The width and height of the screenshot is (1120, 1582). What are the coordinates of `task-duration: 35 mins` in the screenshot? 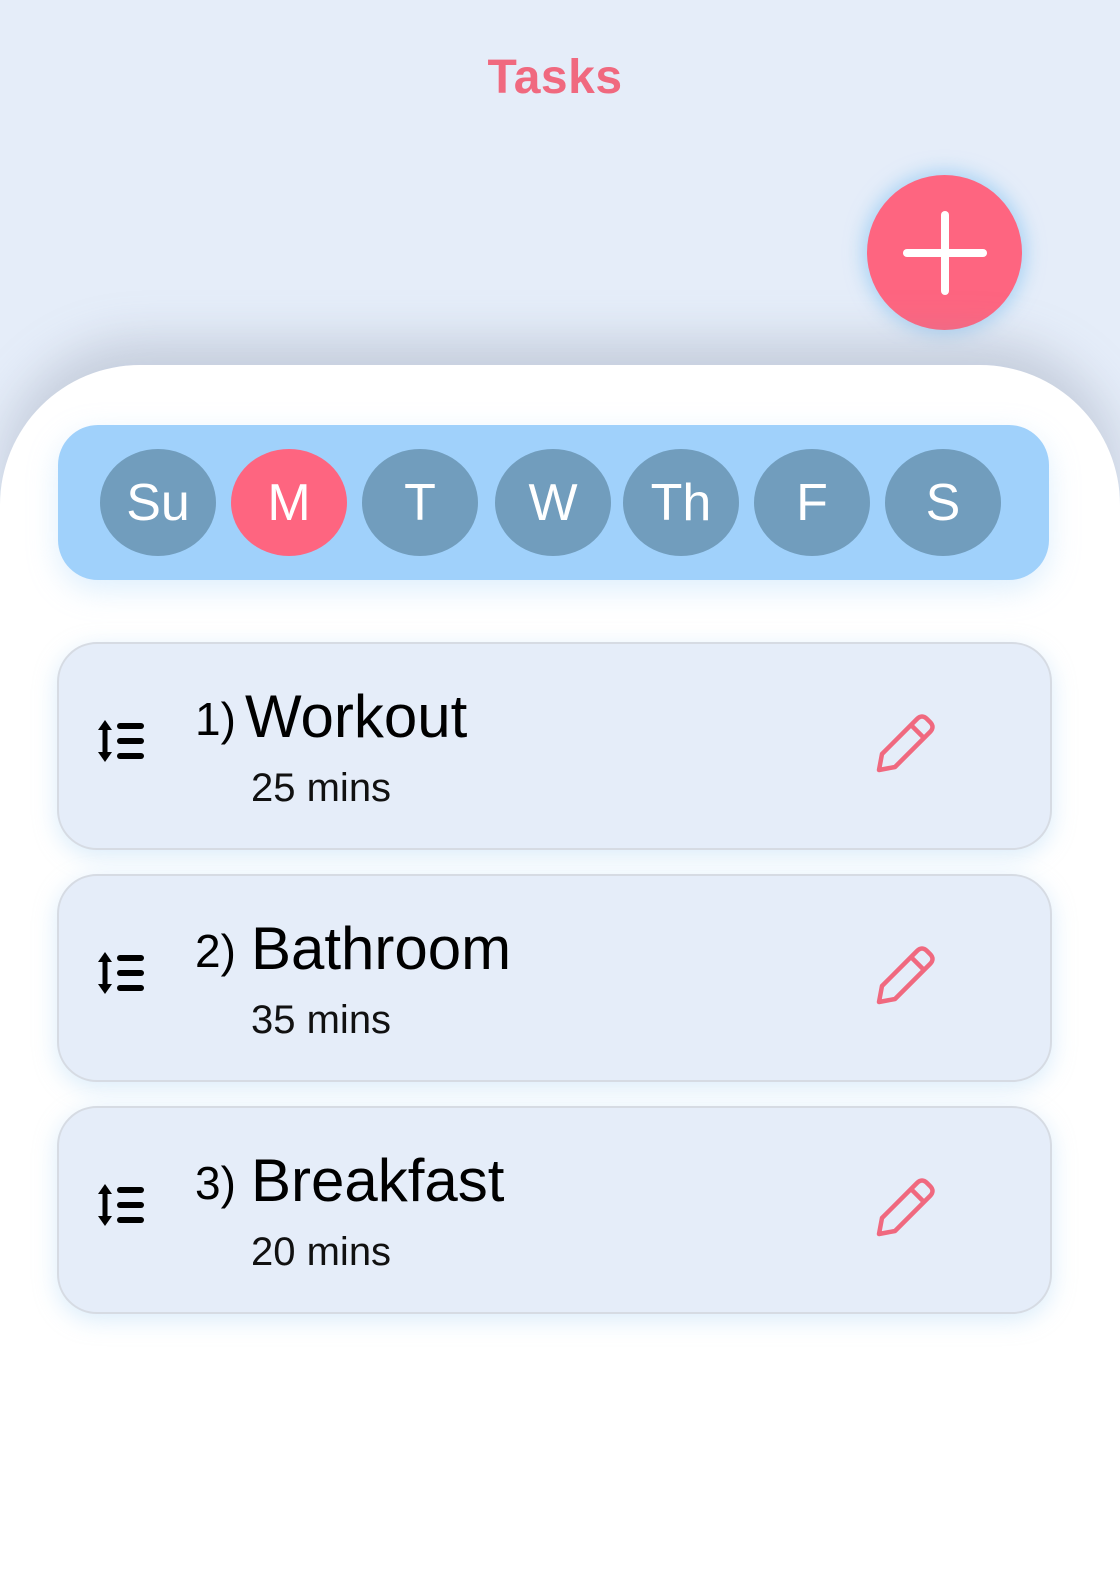 It's located at (321, 1020).